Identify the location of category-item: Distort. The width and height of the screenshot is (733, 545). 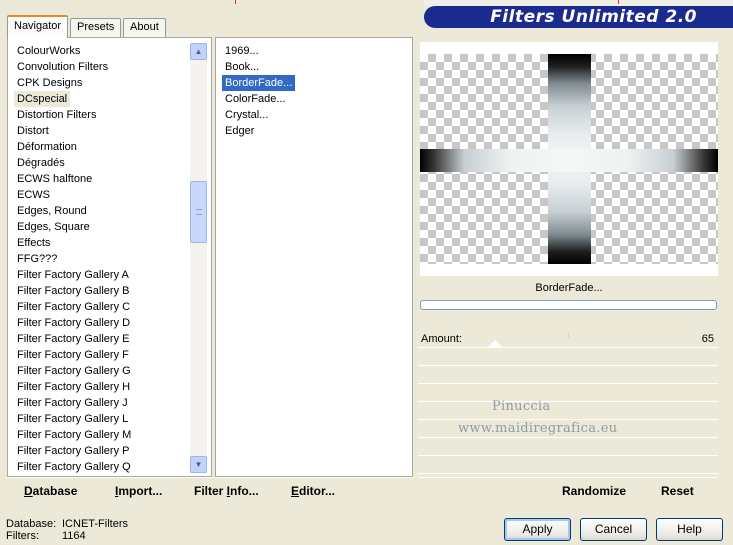
(72, 131).